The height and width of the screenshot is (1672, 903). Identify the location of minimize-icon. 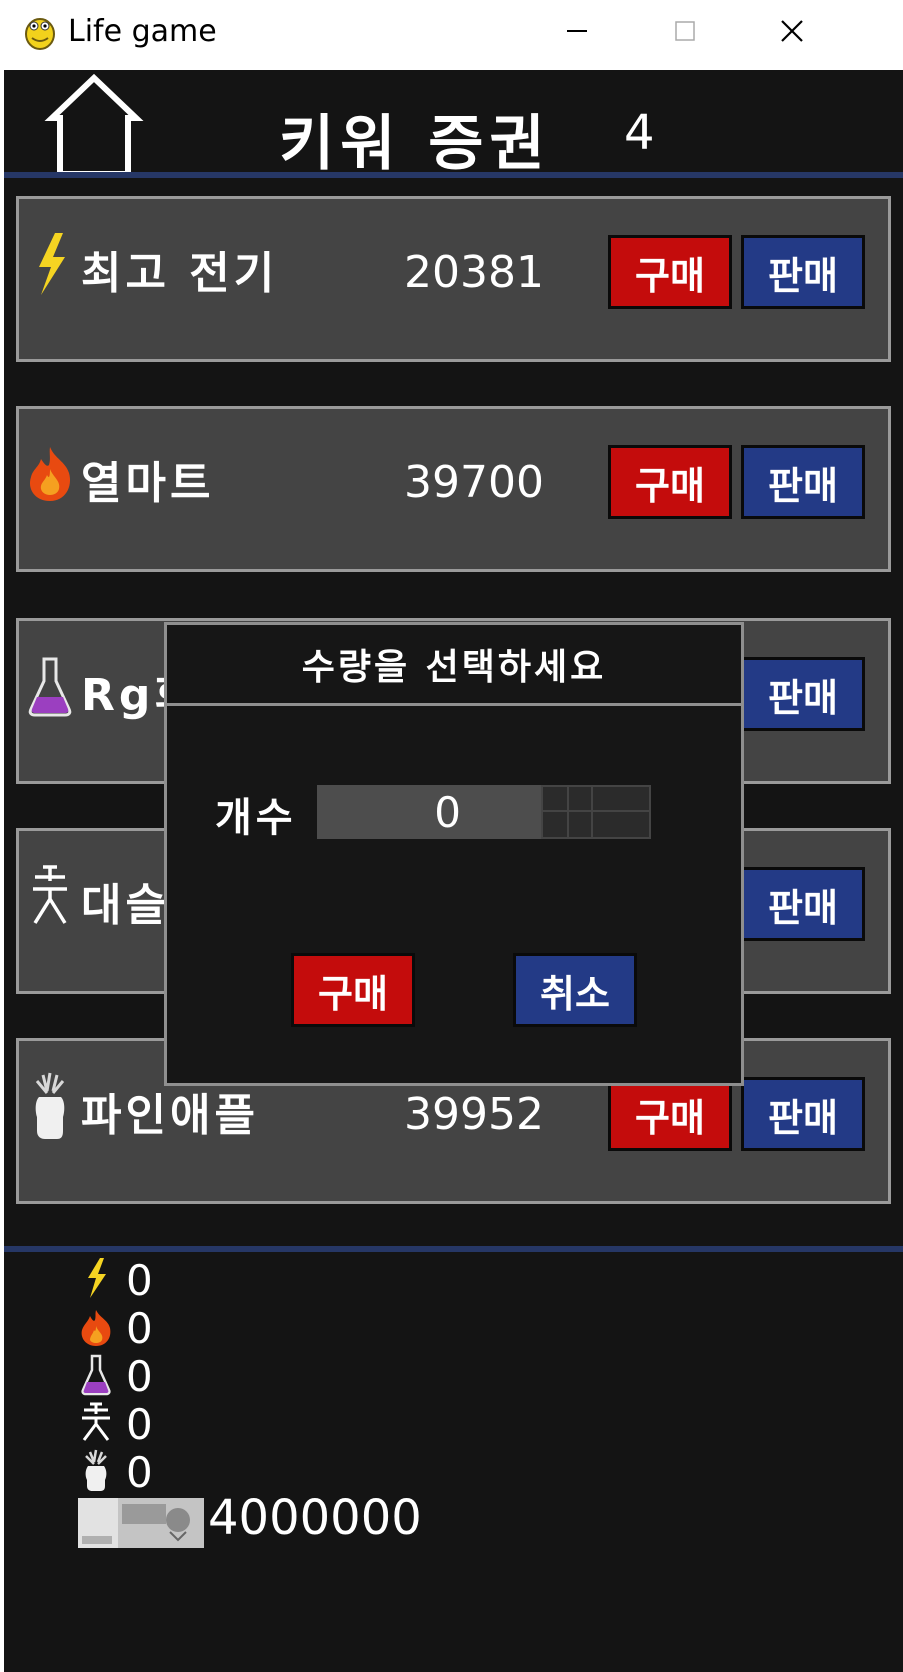
(577, 31).